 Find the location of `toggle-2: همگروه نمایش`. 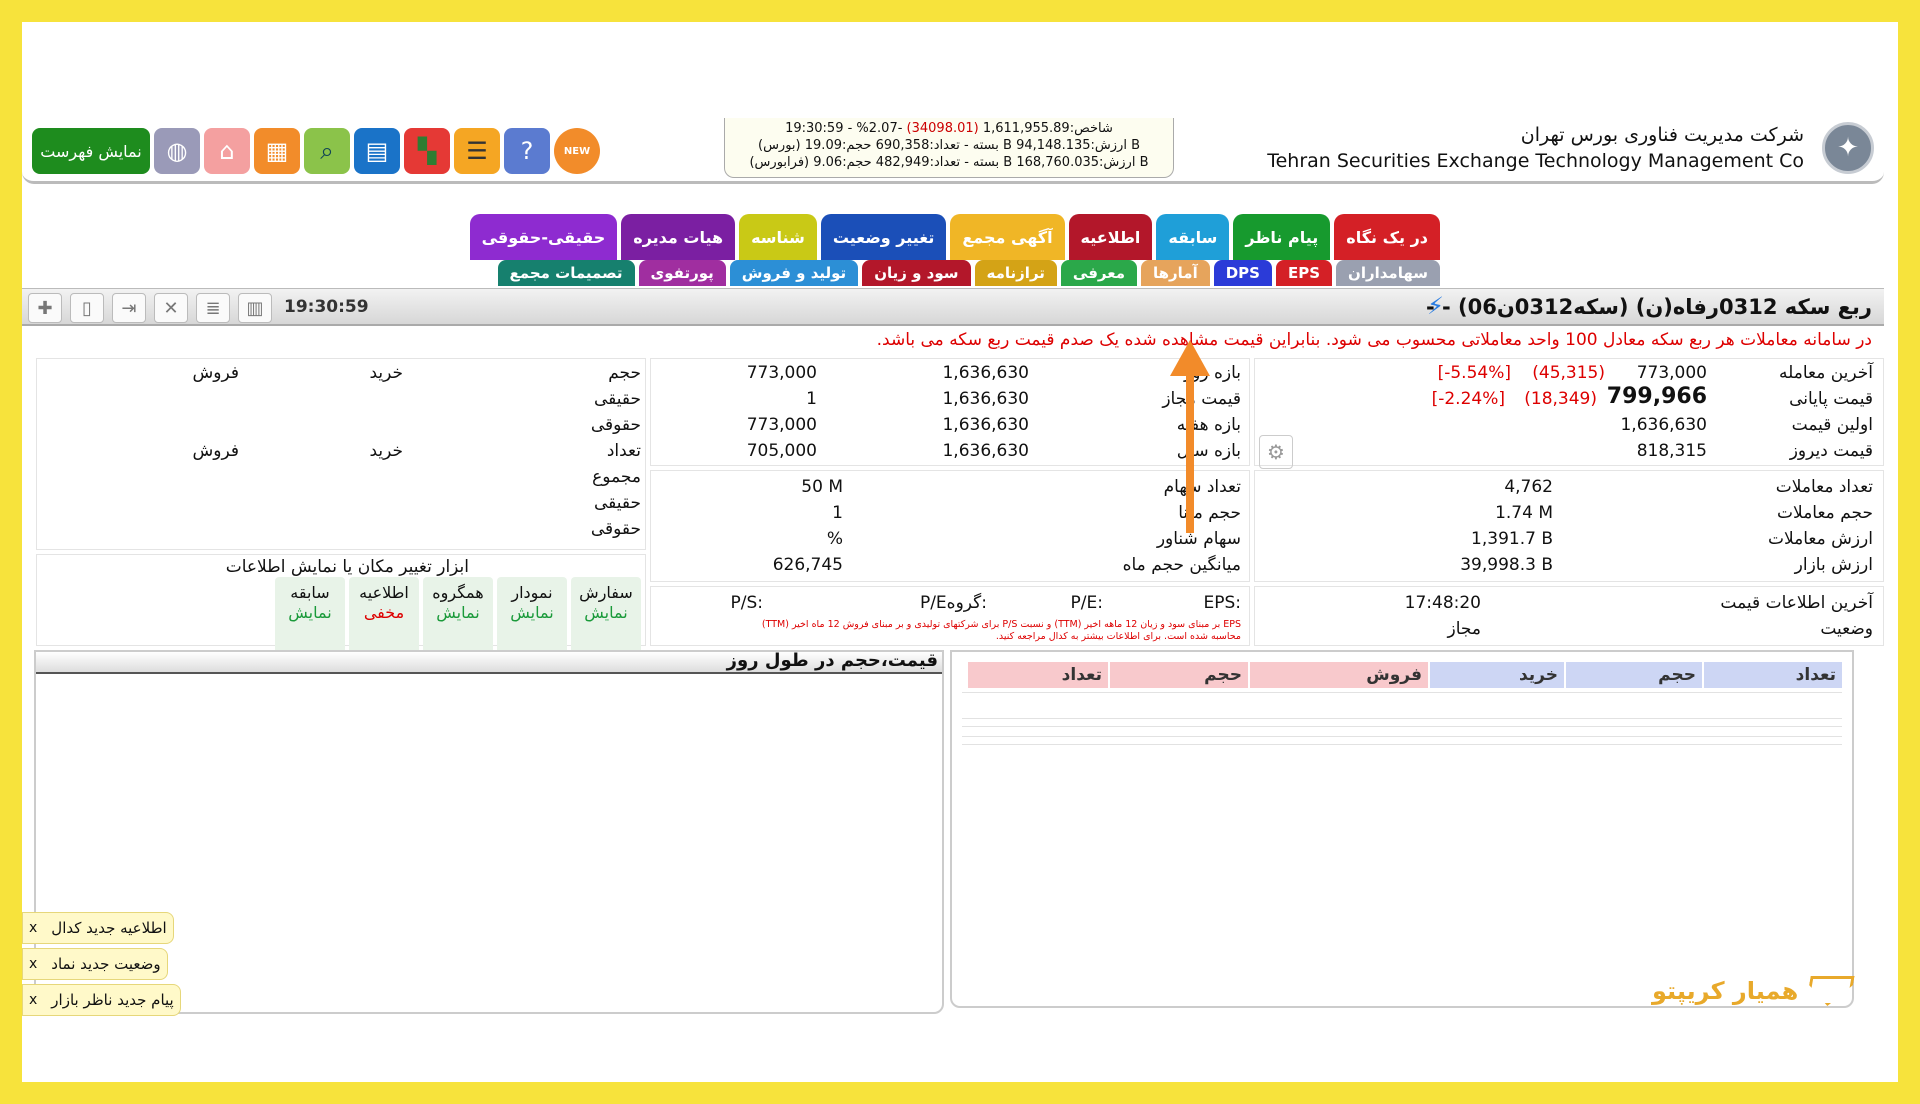

toggle-2: همگروه نمایش is located at coordinates (458, 617).